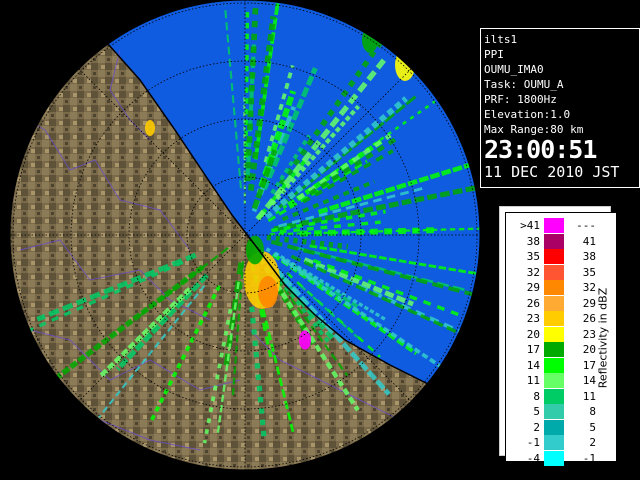 This screenshot has height=480, width=640. What do you see at coordinates (589, 334) in the screenshot?
I see `legend-high-value: 23` at bounding box center [589, 334].